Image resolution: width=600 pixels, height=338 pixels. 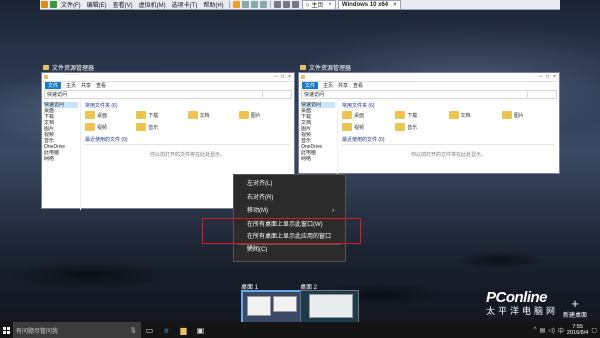 I want to click on store-icon: ▣, so click(x=200, y=330).